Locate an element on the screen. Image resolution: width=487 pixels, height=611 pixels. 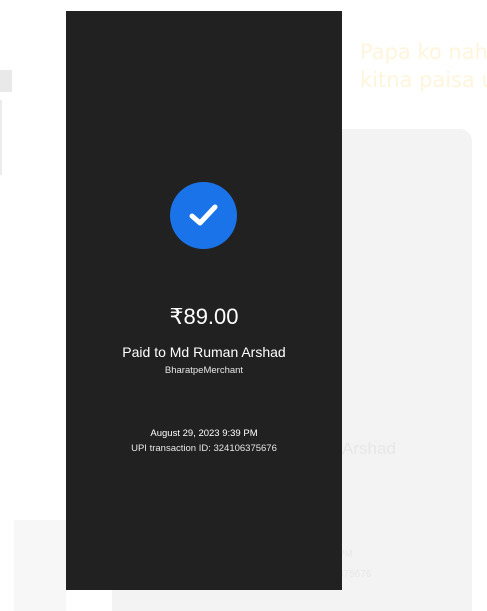
checkmark-glyph is located at coordinates (203, 215).